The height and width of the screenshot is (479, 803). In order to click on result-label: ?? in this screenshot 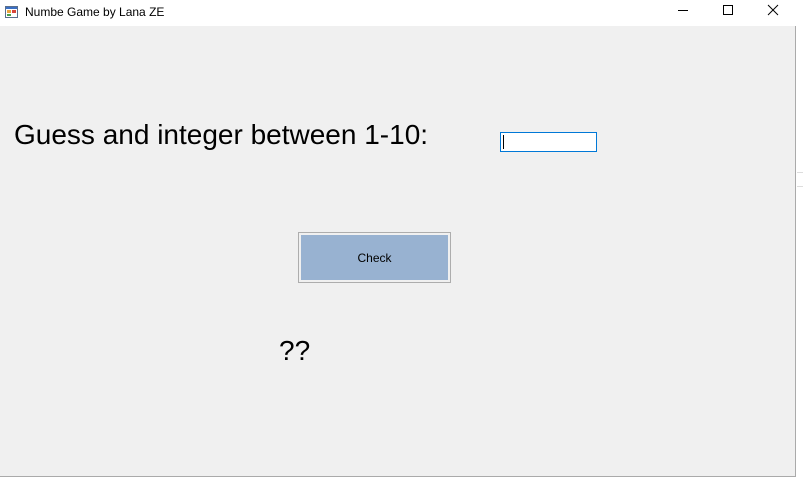, I will do `click(295, 350)`.